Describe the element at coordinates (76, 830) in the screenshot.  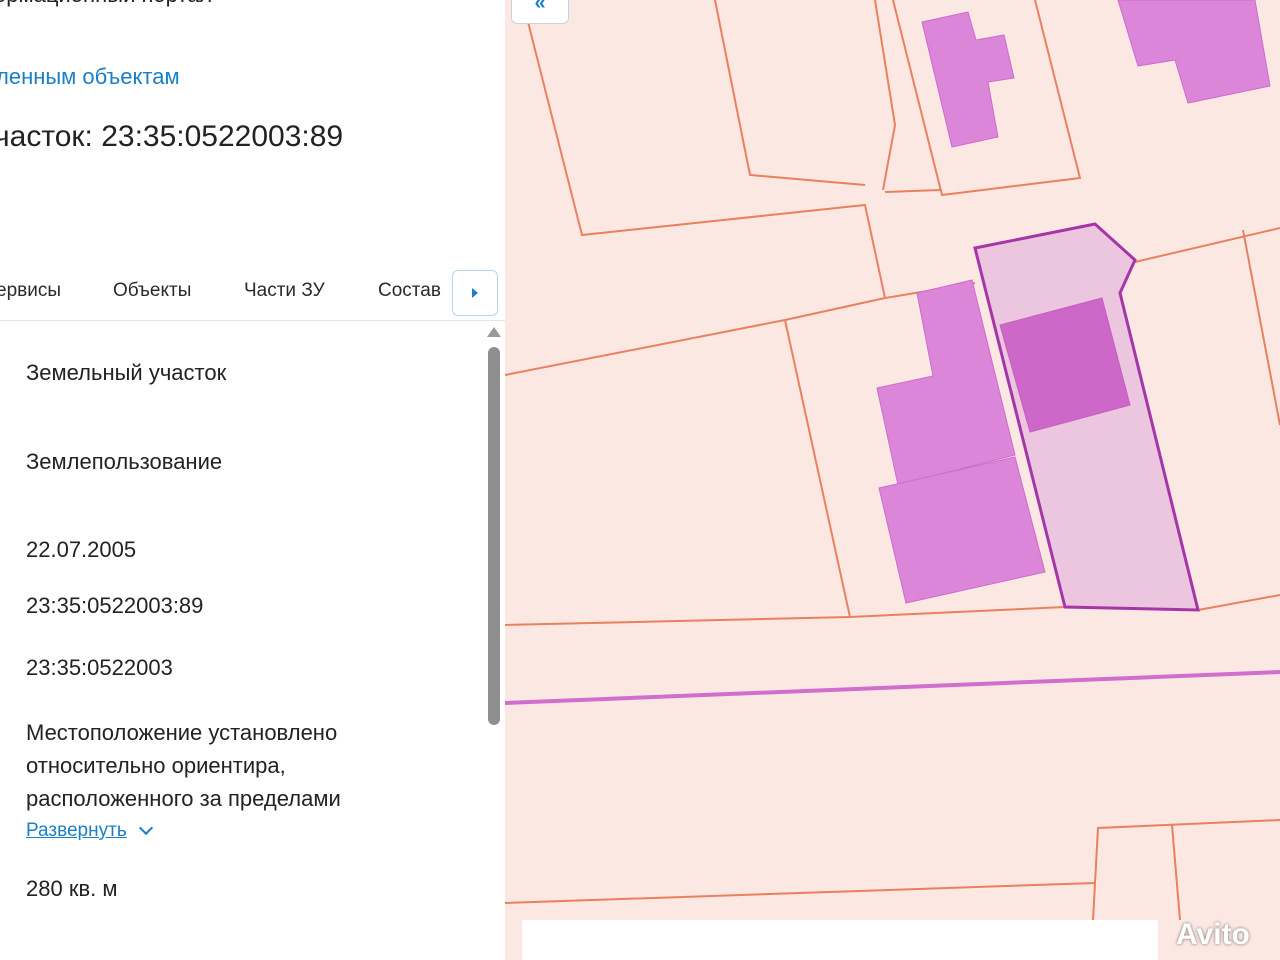
I see `expand-link-label: Развернуть` at that location.